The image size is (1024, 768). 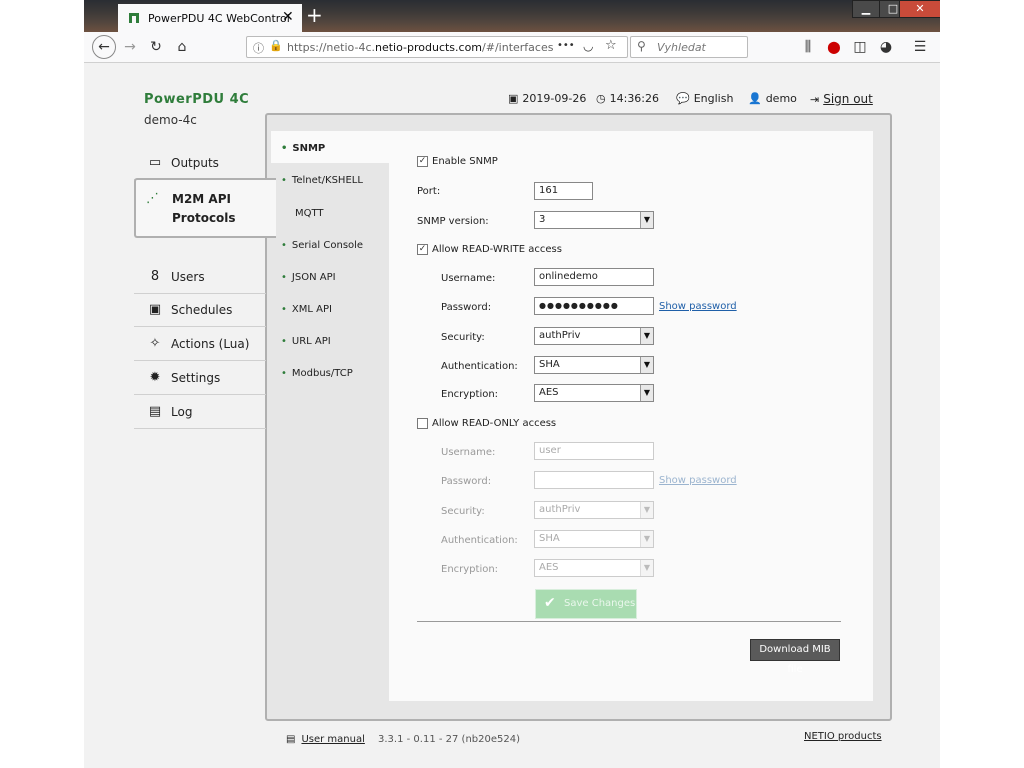 I want to click on adblock-icon: ⬤, so click(x=834, y=47).